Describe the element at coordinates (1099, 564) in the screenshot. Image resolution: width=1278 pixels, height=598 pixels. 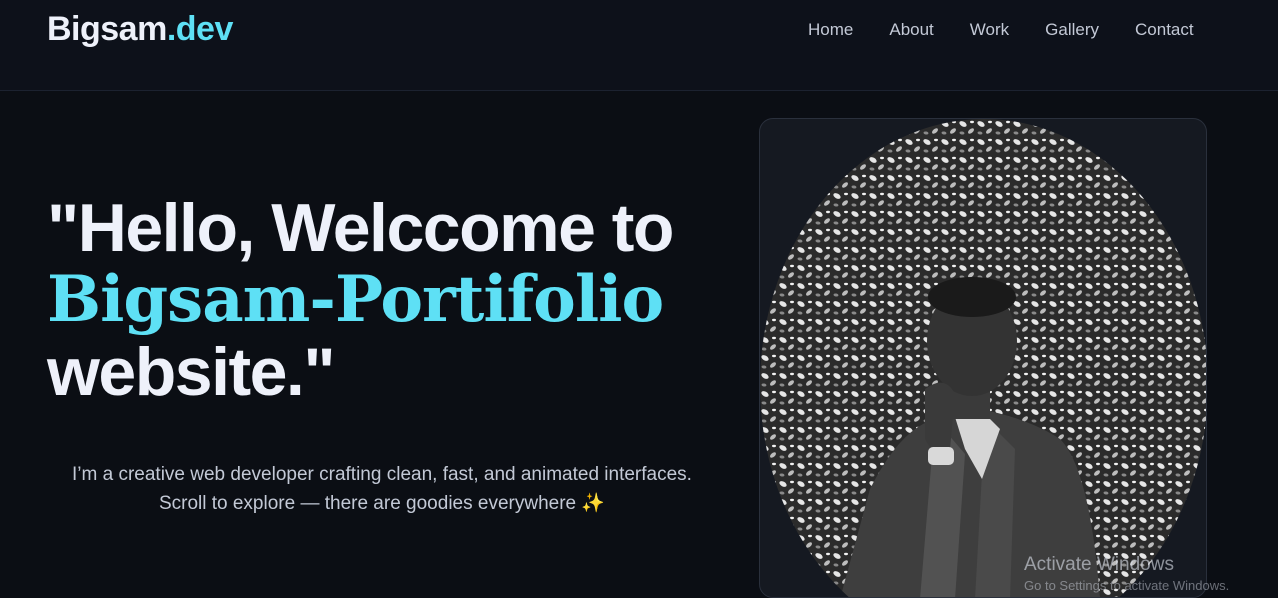
I see `activate-windows-title: Activate Windows` at that location.